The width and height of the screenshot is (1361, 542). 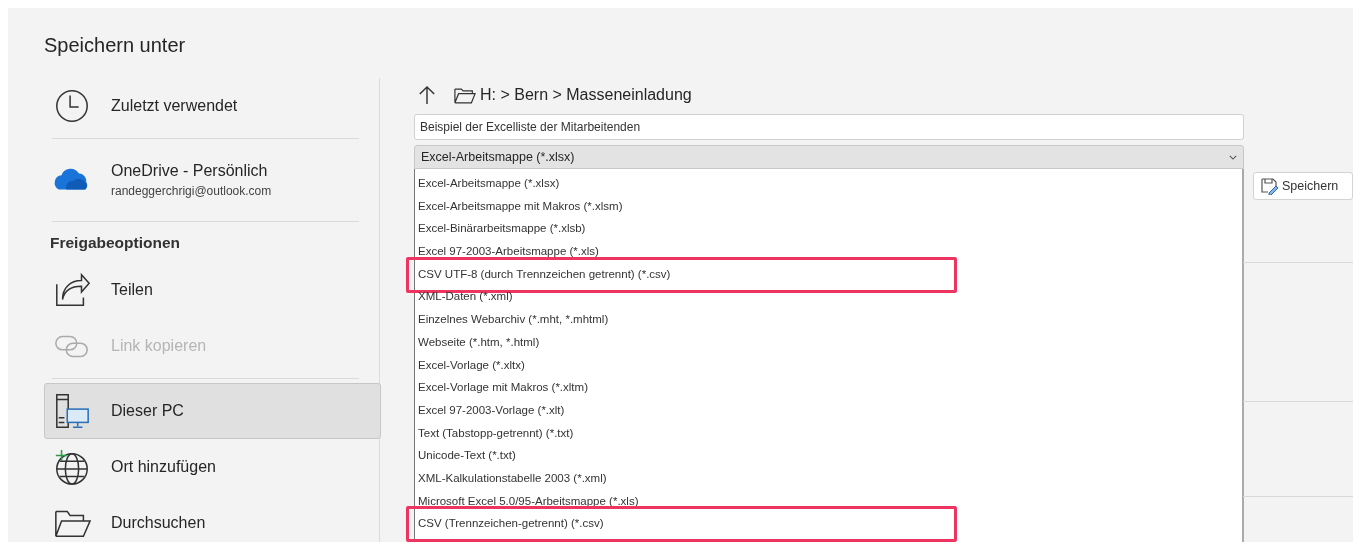 What do you see at coordinates (1233, 157) in the screenshot?
I see `chevron-down-icon` at bounding box center [1233, 157].